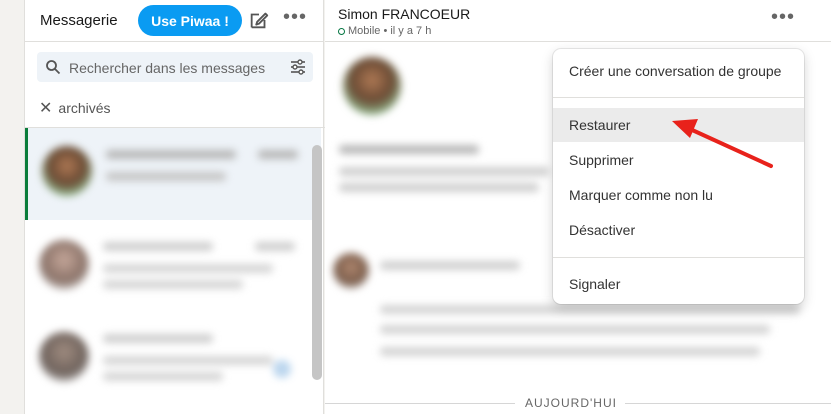 The image size is (831, 414). I want to click on conversation-options-icon: •••, so click(783, 17).